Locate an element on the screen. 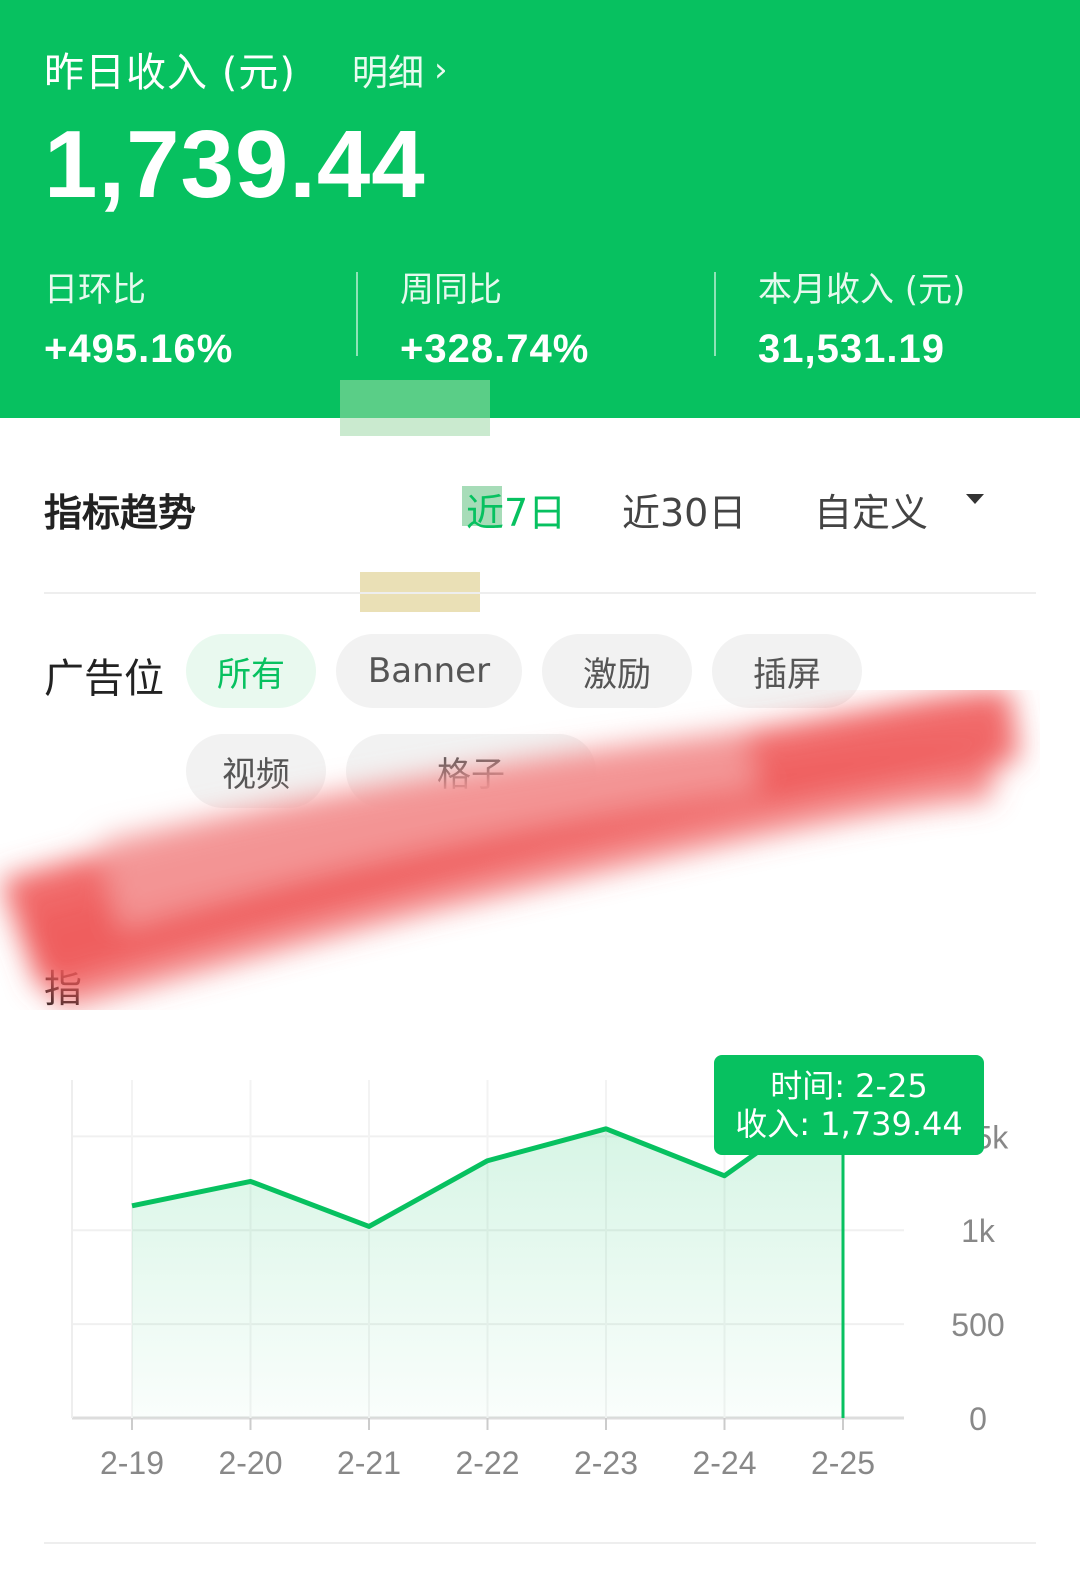  dropdown-caret-icon is located at coordinates (975, 499).